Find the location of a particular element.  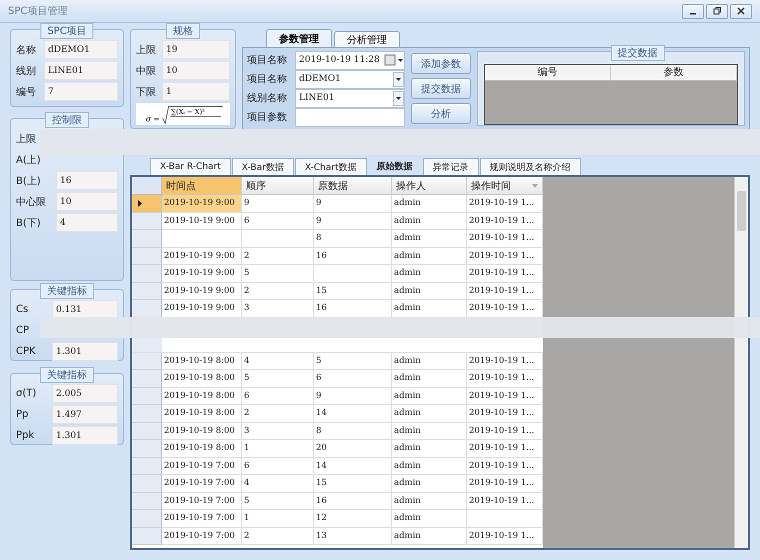

calendar-icon is located at coordinates (394, 60).